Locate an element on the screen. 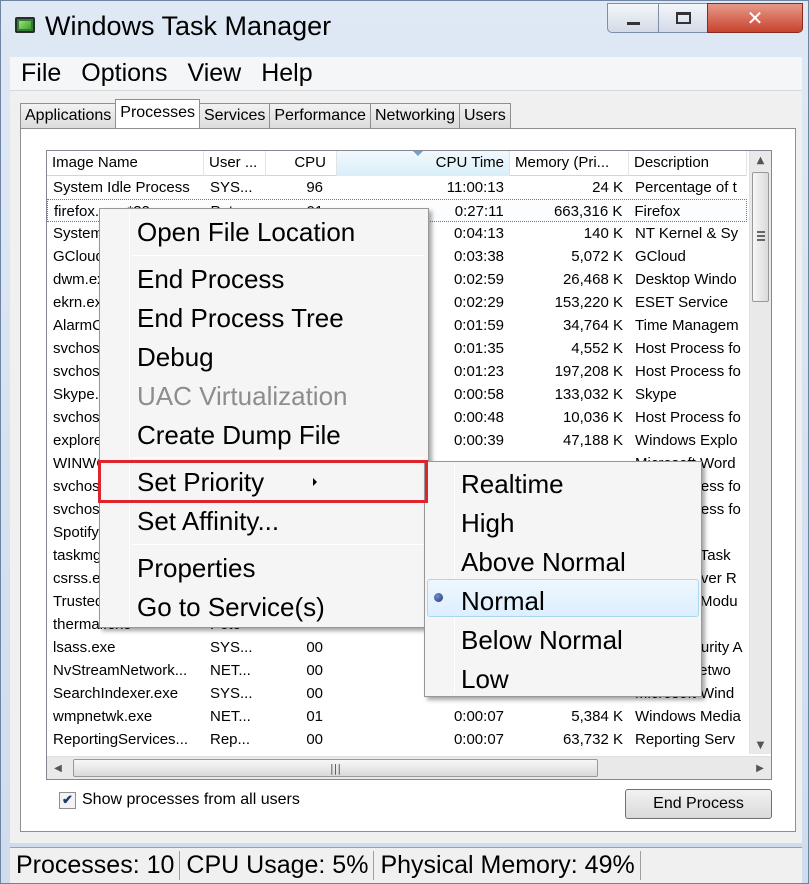 The image size is (809, 884). menu-open-file-location: Open File Location is located at coordinates (246, 232).